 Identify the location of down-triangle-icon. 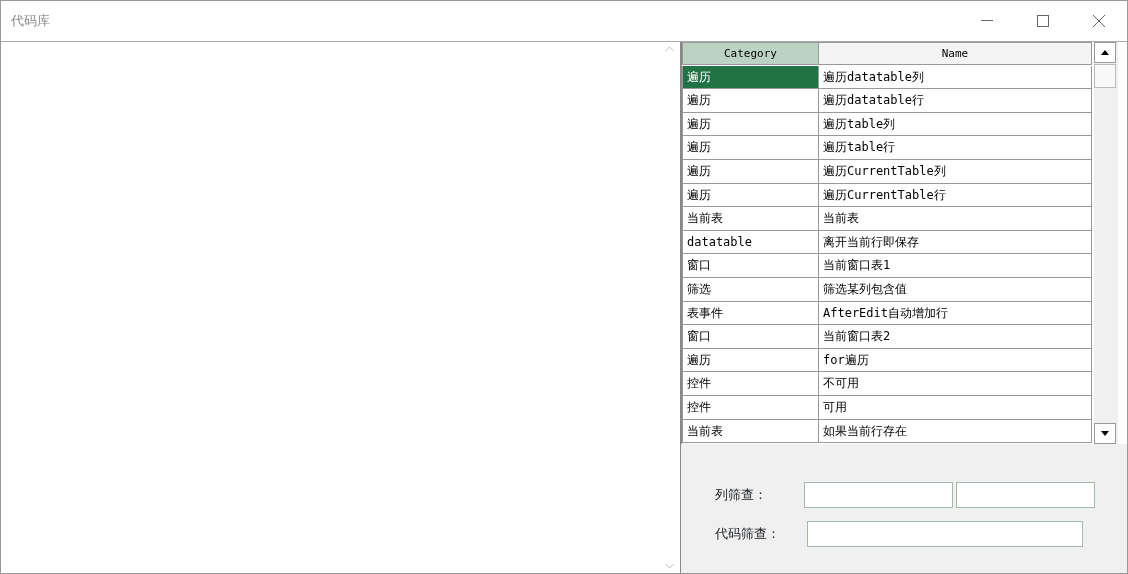
(1105, 433).